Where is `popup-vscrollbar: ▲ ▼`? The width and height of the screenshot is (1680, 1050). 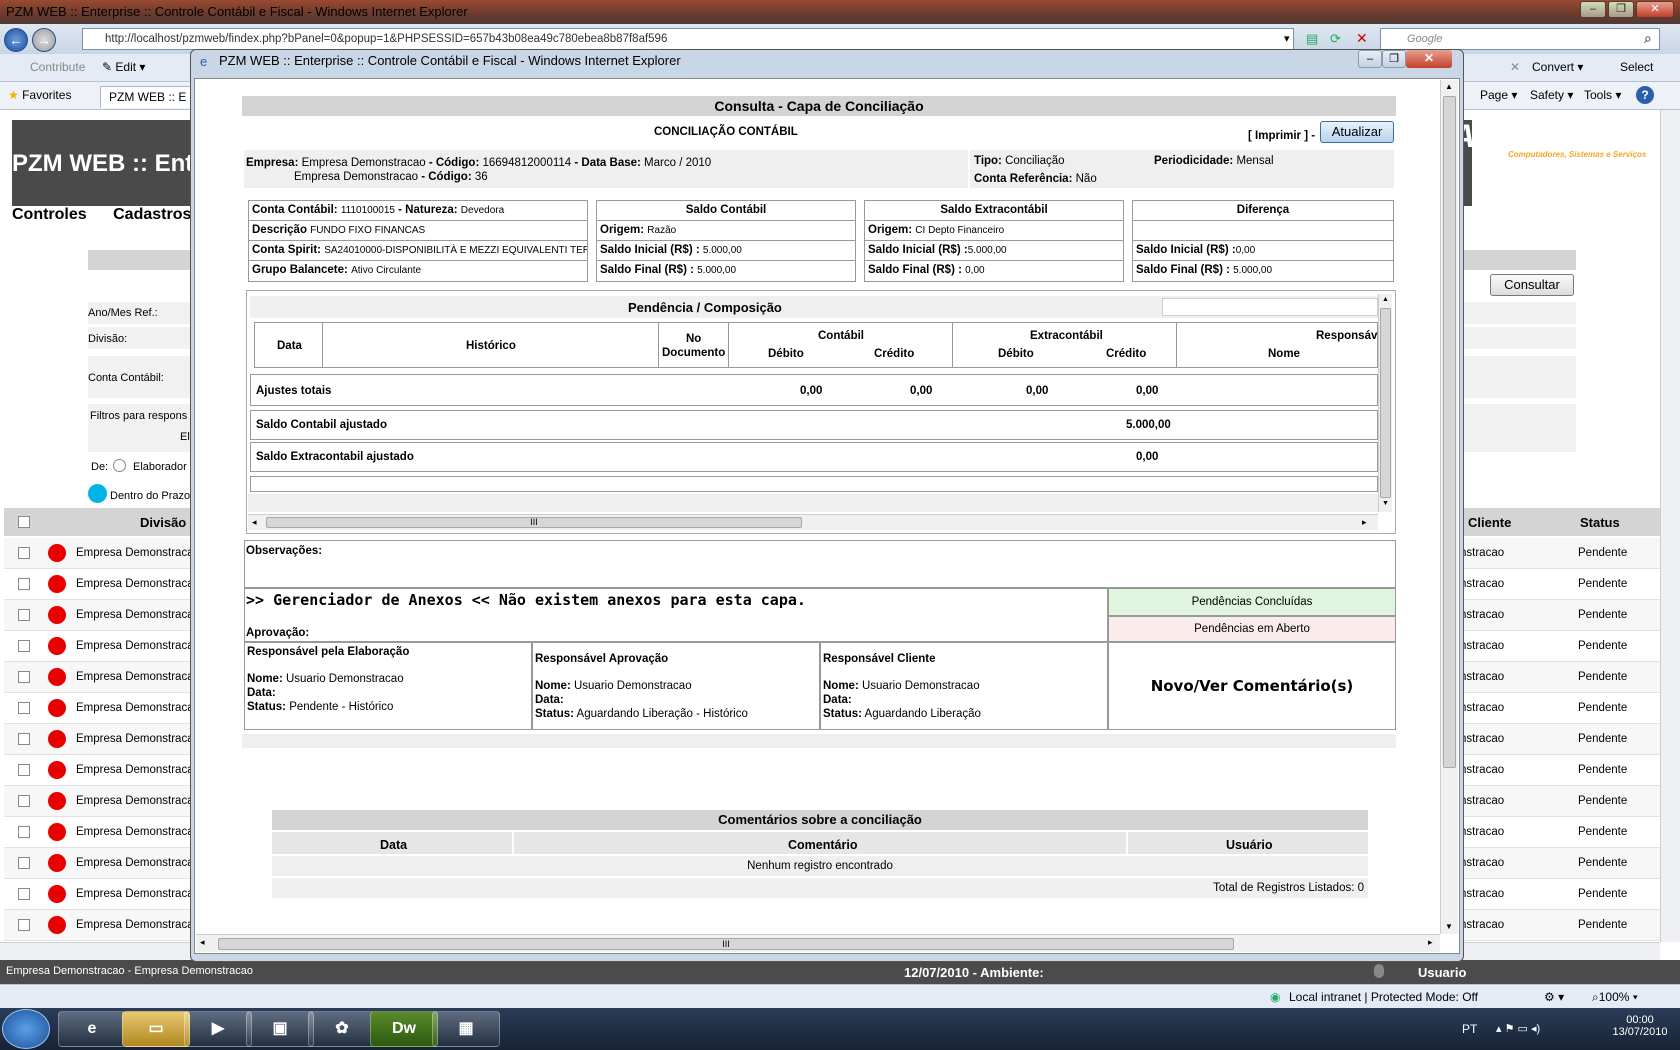
popup-vscrollbar: ▲ ▼ is located at coordinates (1449, 507).